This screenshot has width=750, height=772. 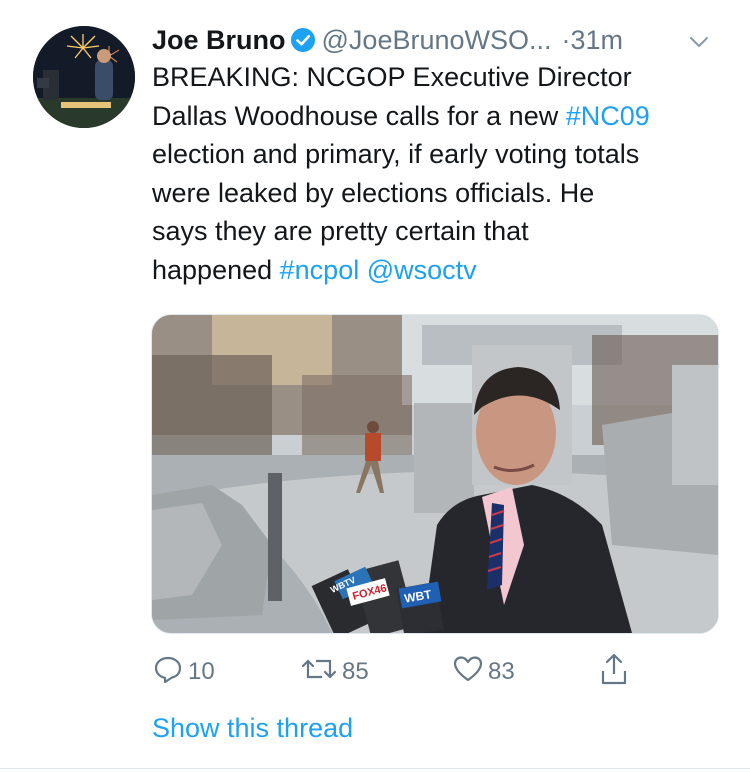 I want to click on tweet-text-segment, so click(x=363, y=270).